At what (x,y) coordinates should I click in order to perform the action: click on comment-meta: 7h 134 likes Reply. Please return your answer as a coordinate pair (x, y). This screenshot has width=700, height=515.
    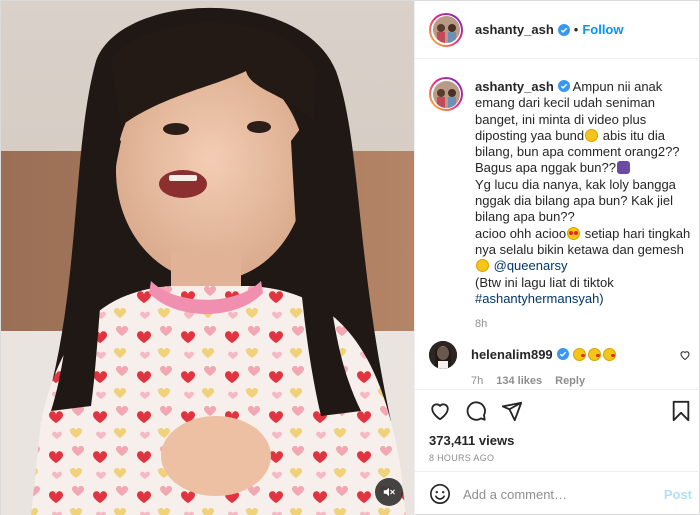
    Looking at the image, I should click on (581, 381).